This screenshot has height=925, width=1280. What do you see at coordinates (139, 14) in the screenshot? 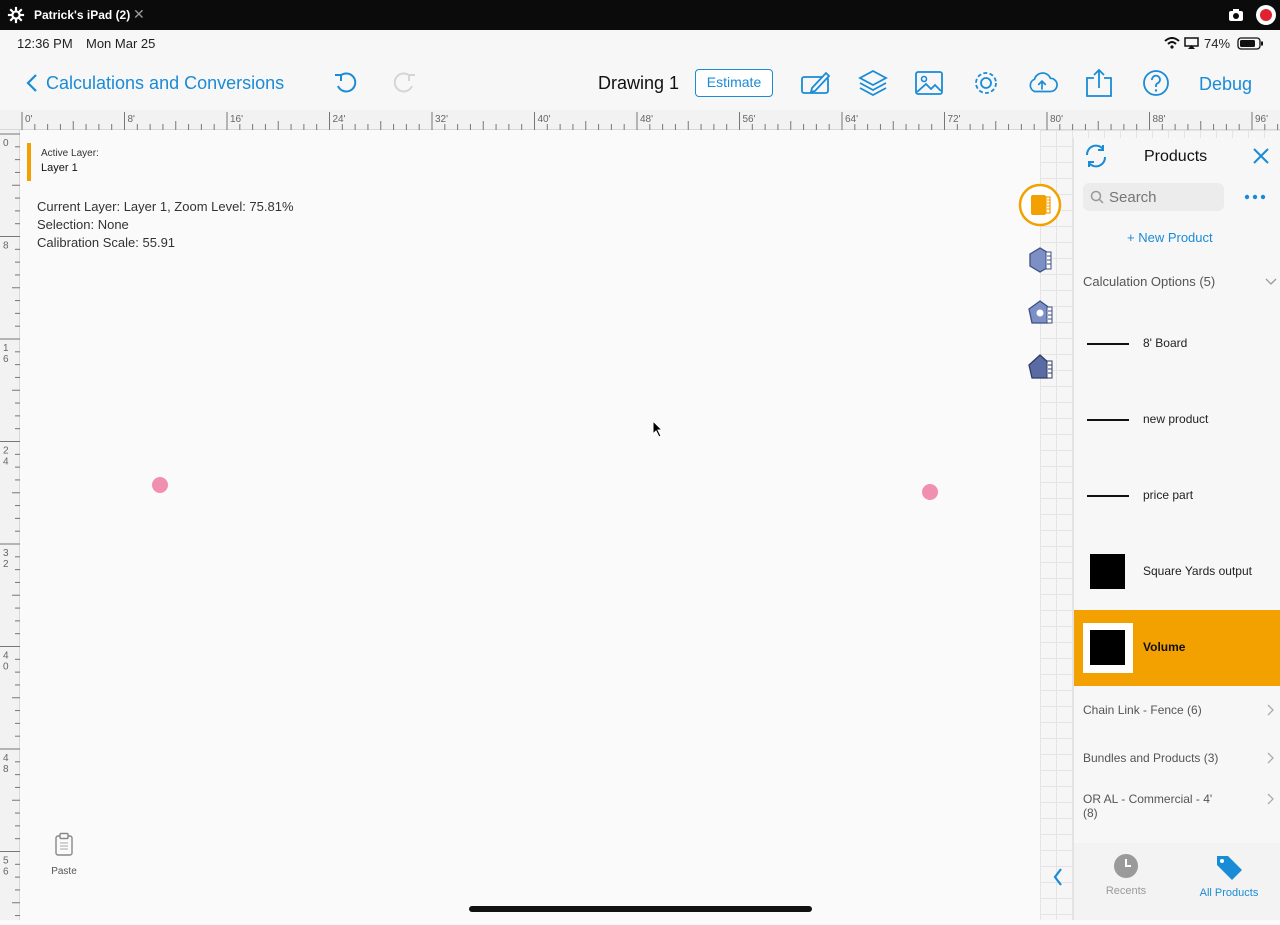
I see `close-icon: ✕` at bounding box center [139, 14].